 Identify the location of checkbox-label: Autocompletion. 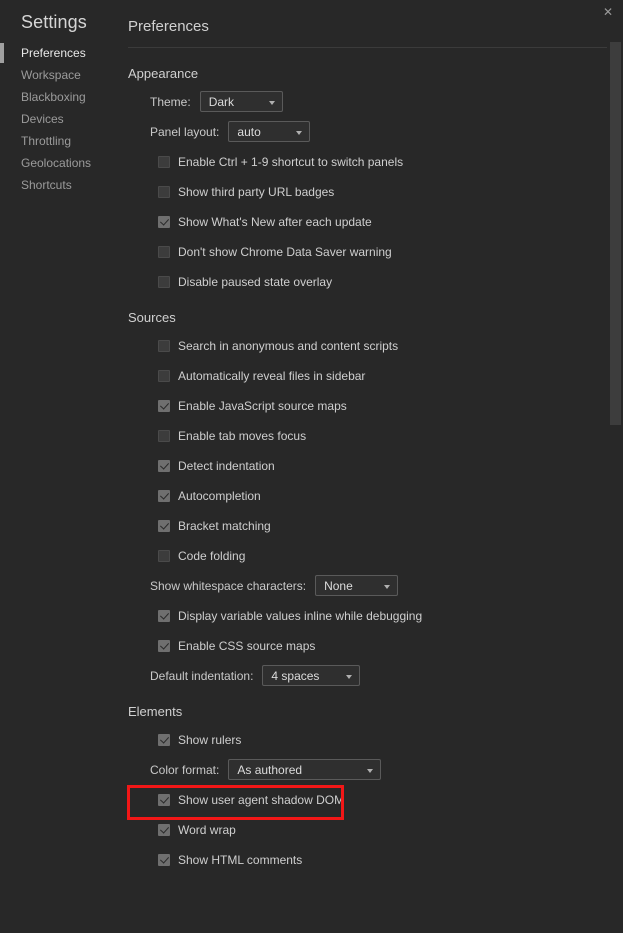
(219, 496).